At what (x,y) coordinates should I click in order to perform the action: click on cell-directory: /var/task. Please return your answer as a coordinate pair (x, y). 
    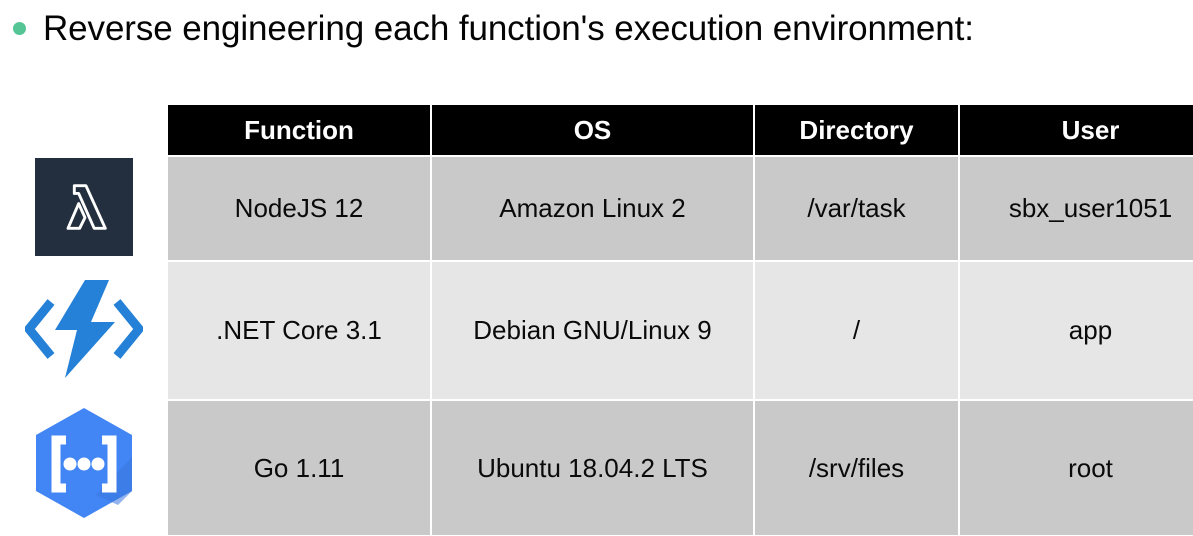
    Looking at the image, I should click on (857, 209).